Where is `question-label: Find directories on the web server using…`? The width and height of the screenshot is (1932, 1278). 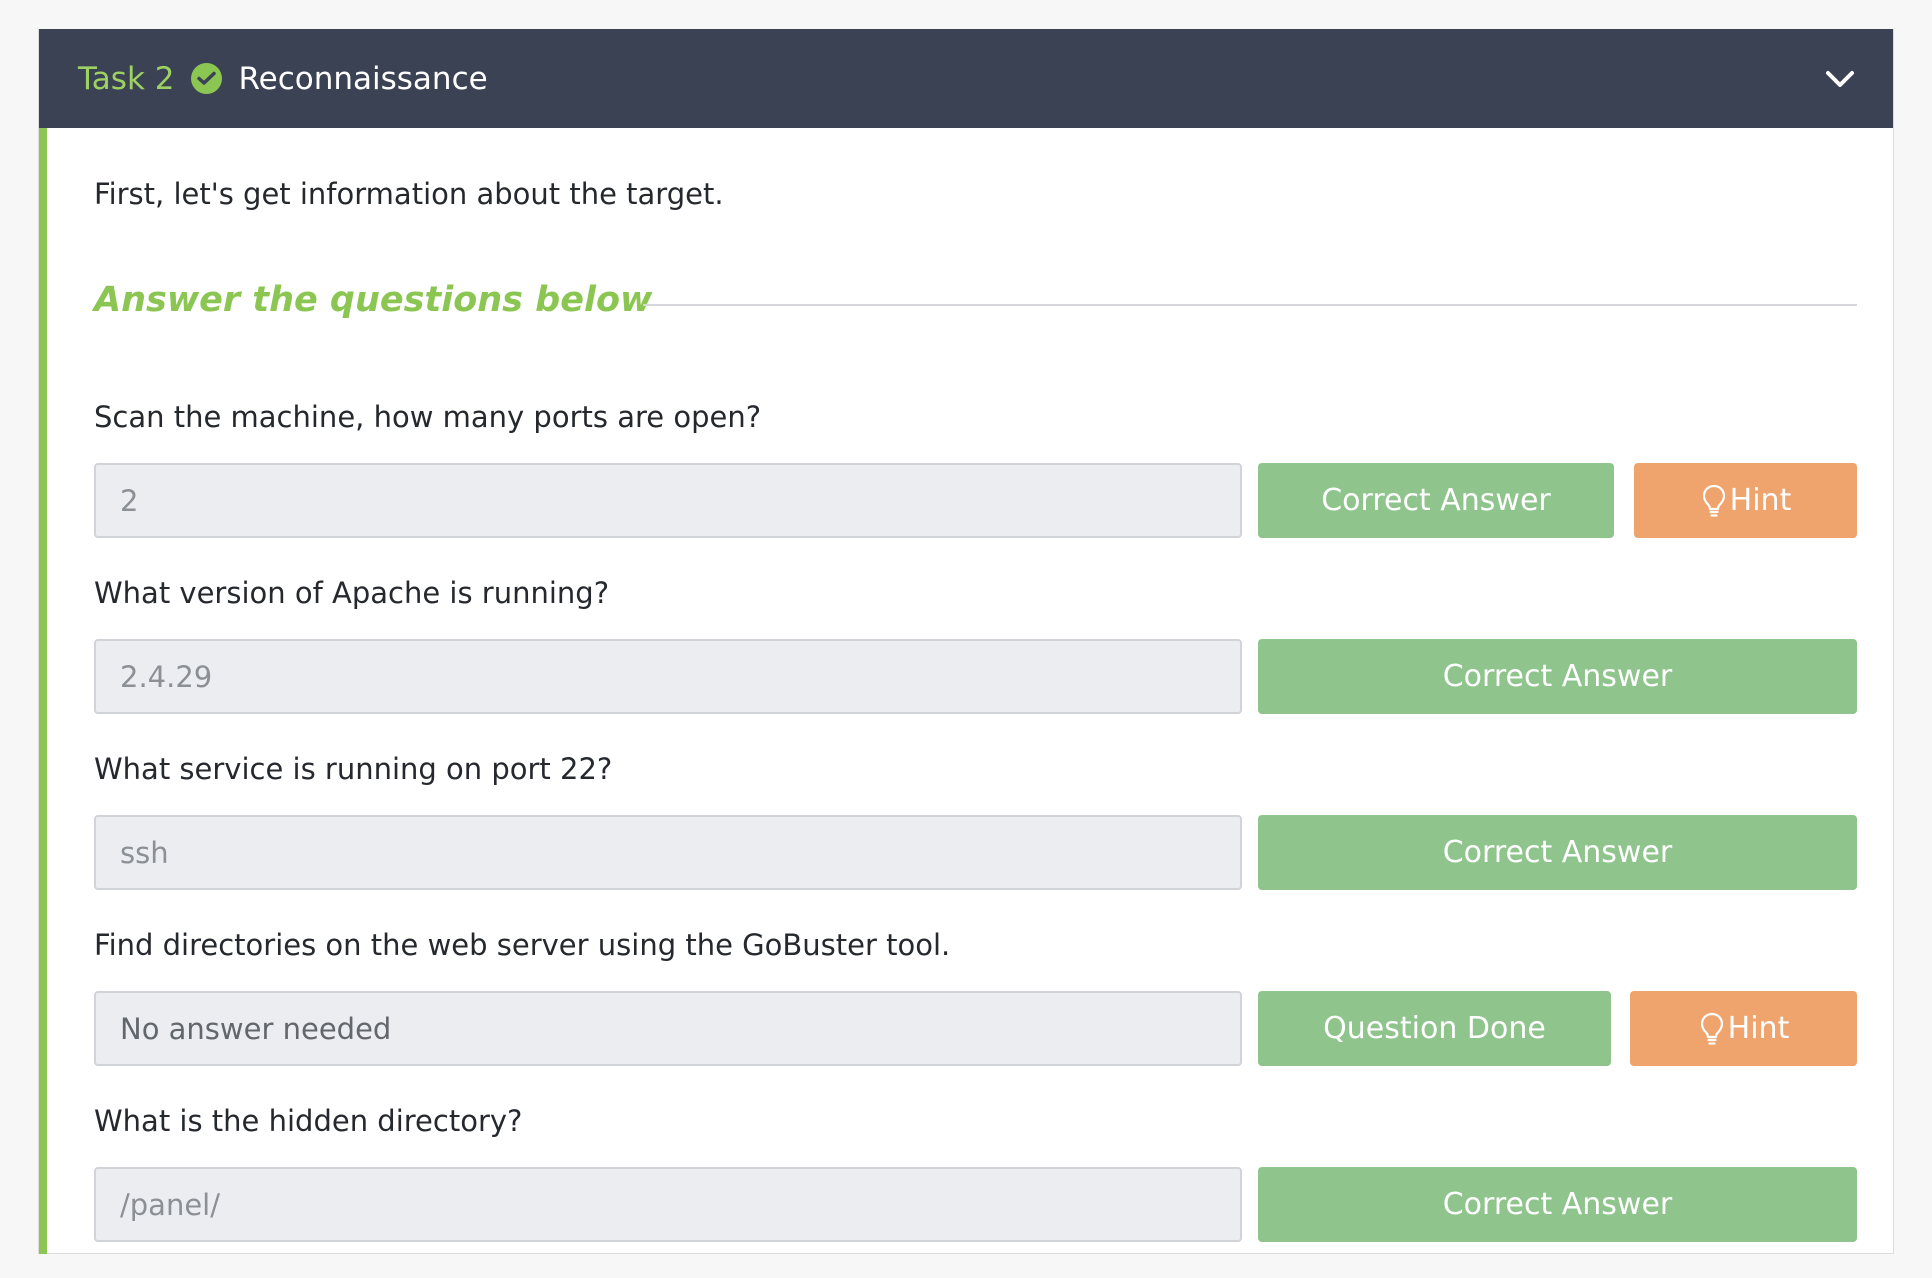 question-label: Find directories on the web server using… is located at coordinates (522, 945).